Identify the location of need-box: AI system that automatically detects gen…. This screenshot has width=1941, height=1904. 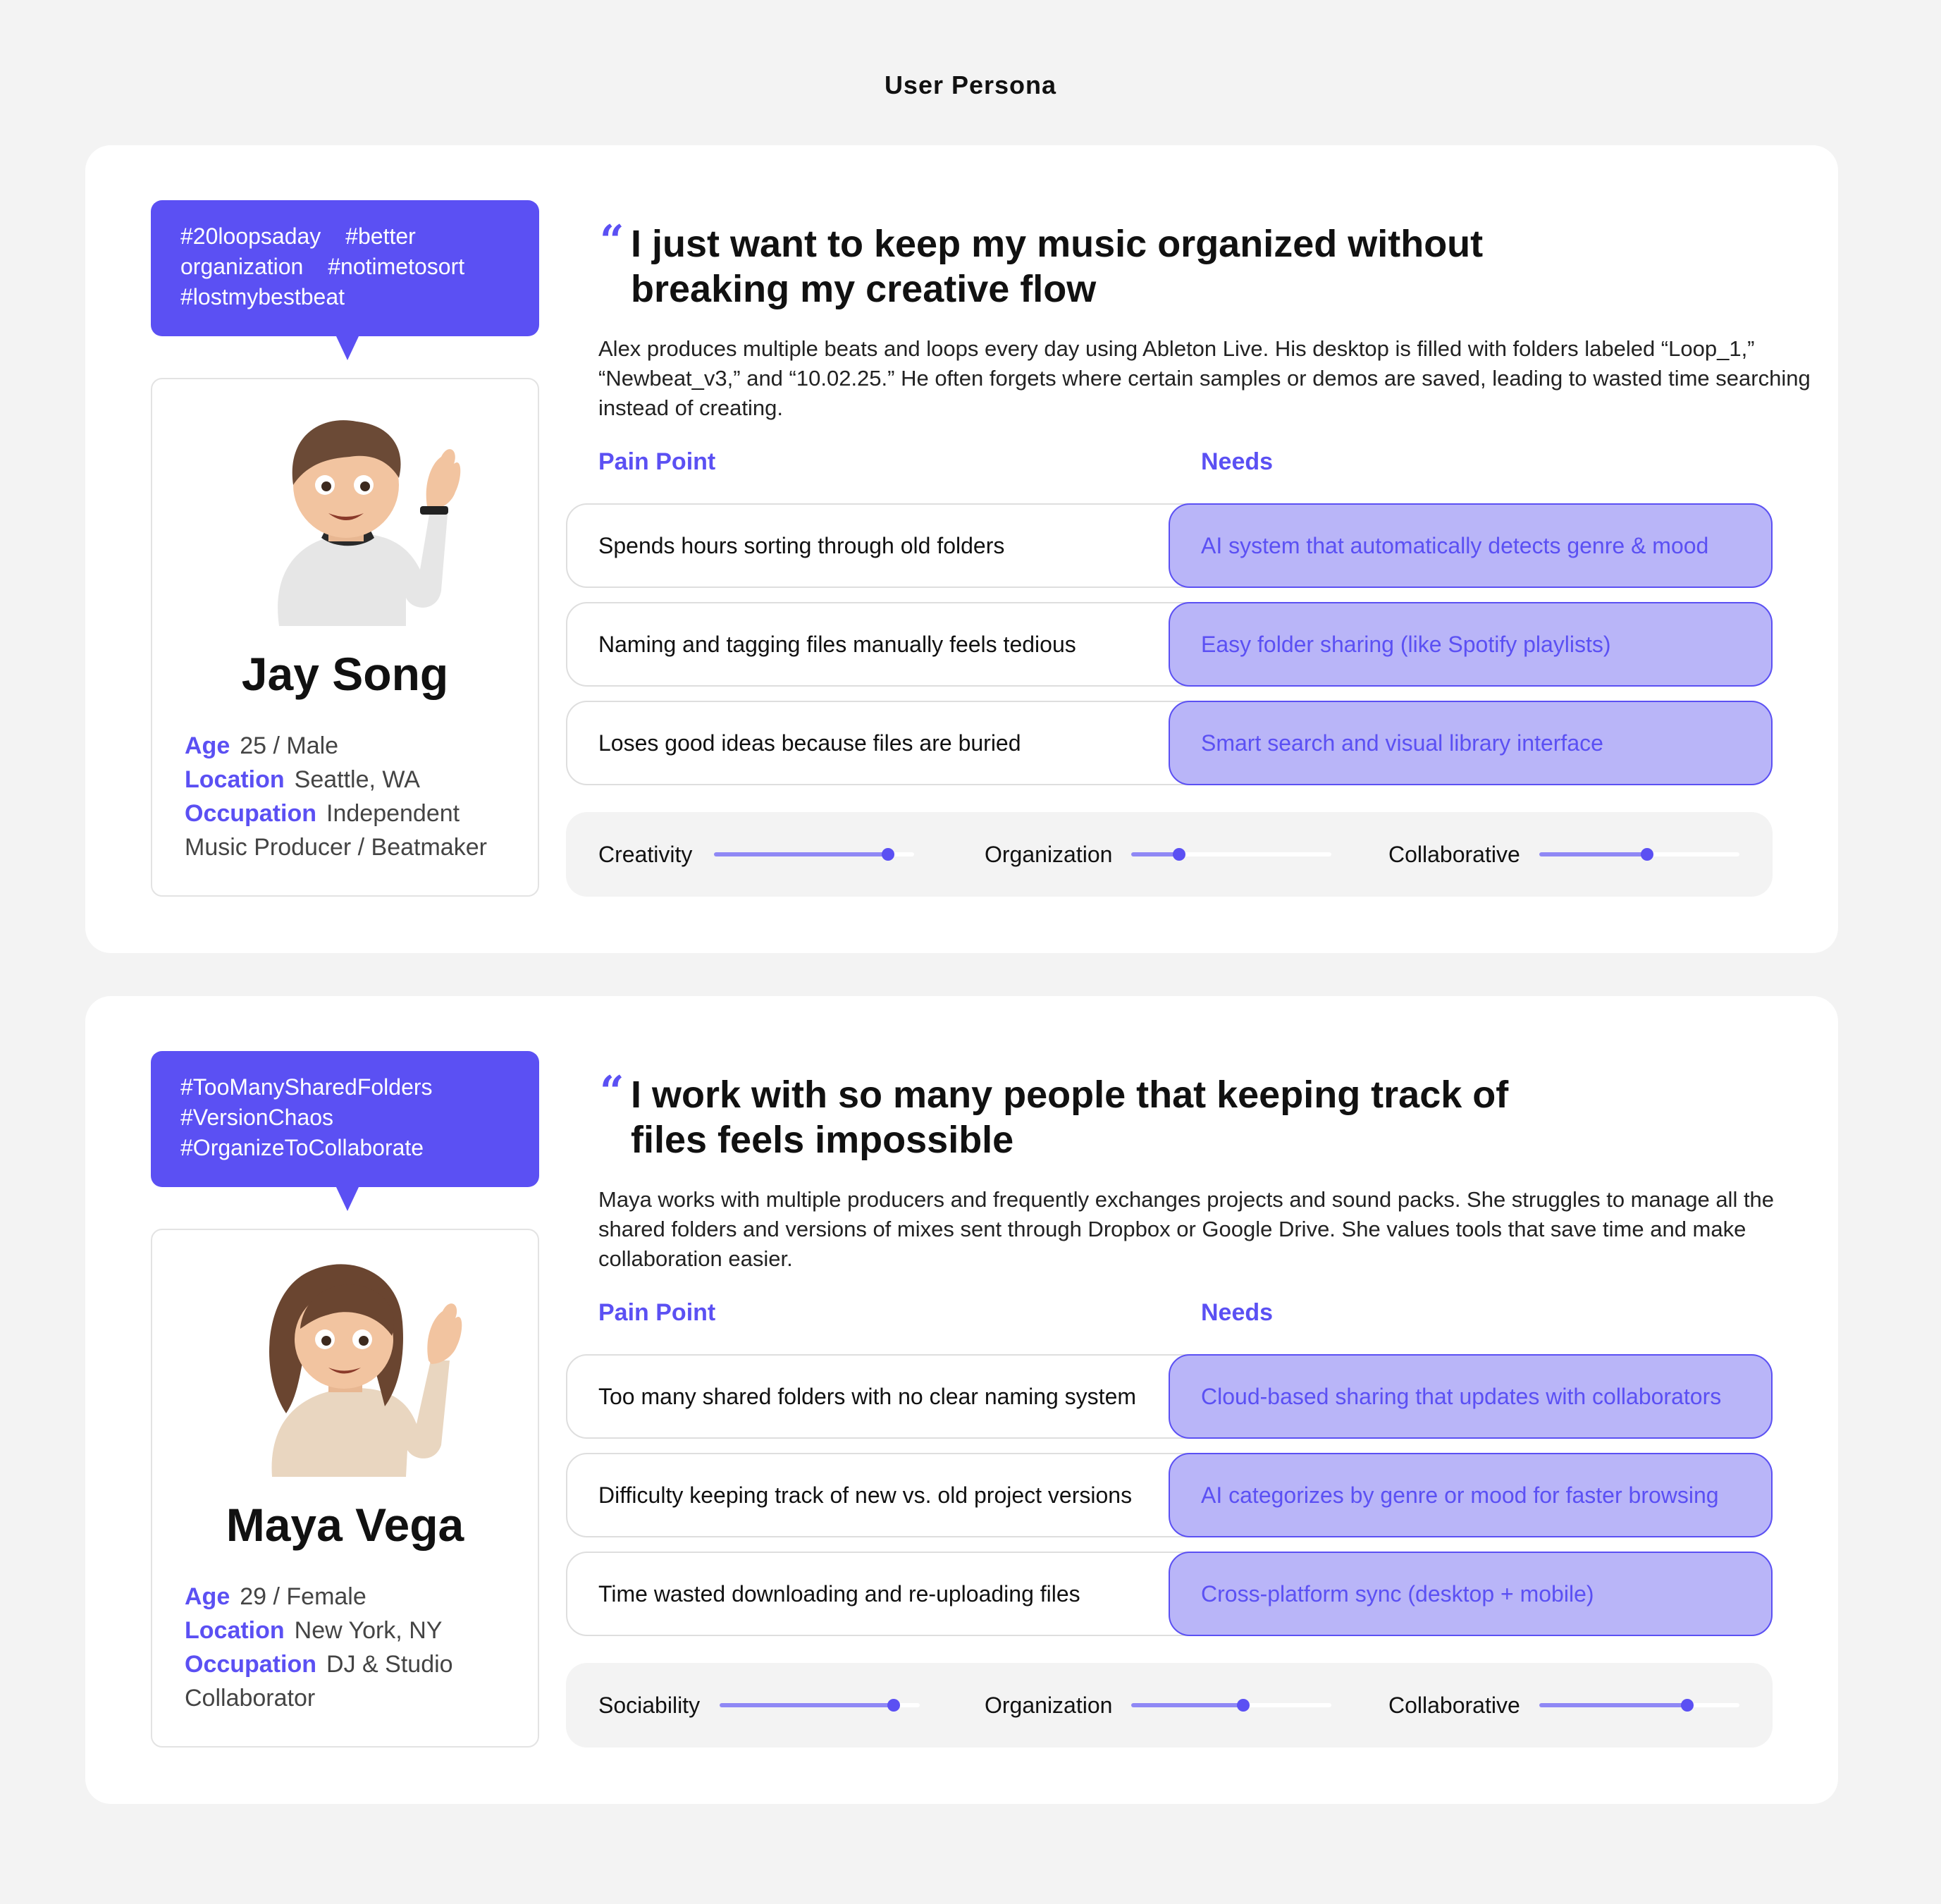
(1471, 545).